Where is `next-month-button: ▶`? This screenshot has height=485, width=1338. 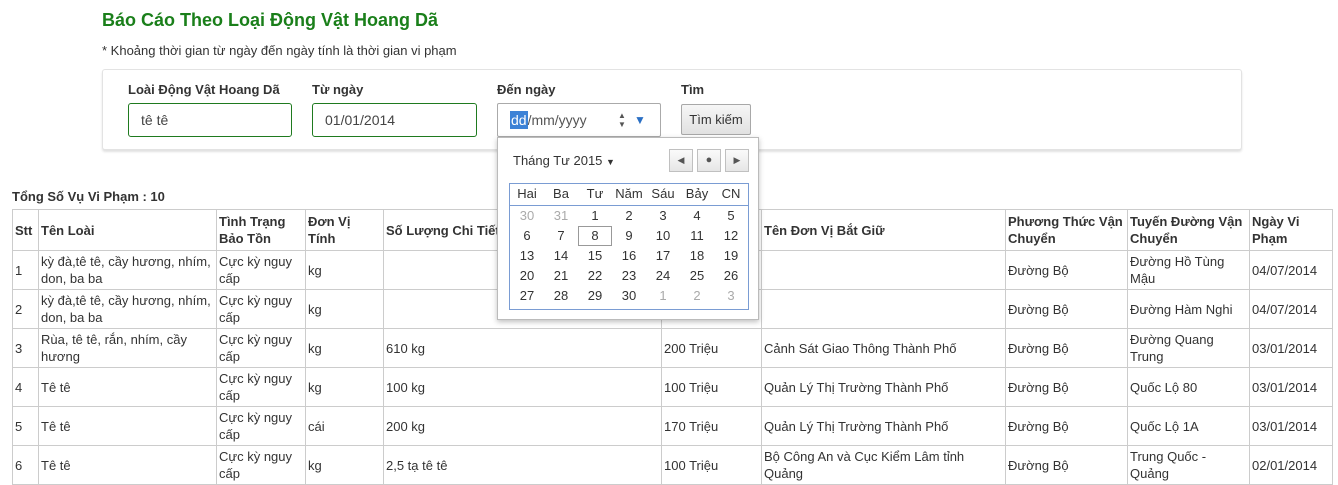 next-month-button: ▶ is located at coordinates (737, 160).